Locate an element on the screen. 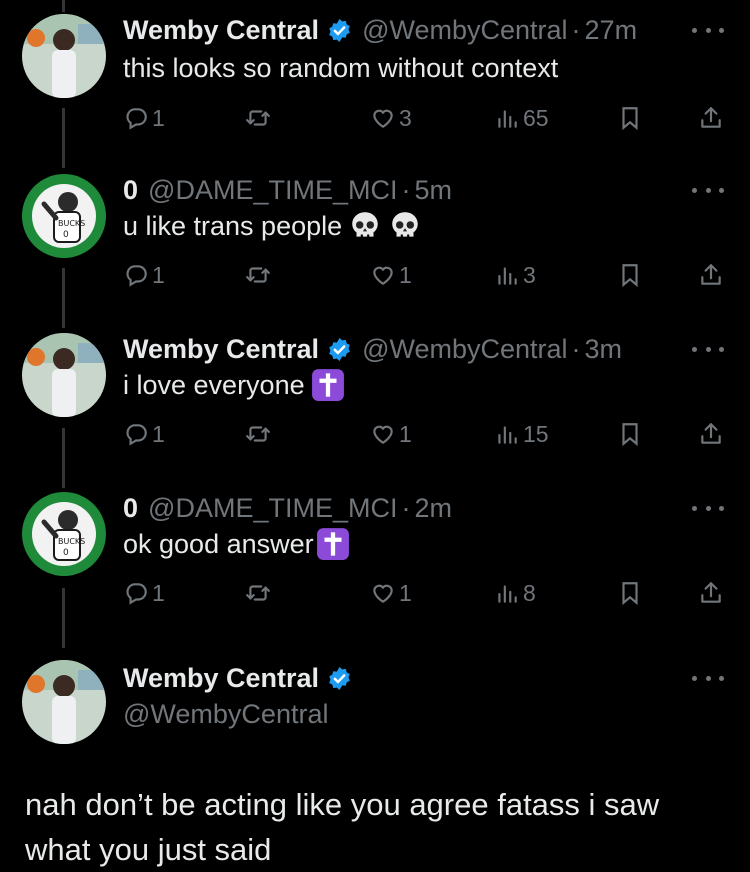 Image resolution: width=750 pixels, height=872 pixels. tweet-actions: 1 1 15 is located at coordinates (375, 434).